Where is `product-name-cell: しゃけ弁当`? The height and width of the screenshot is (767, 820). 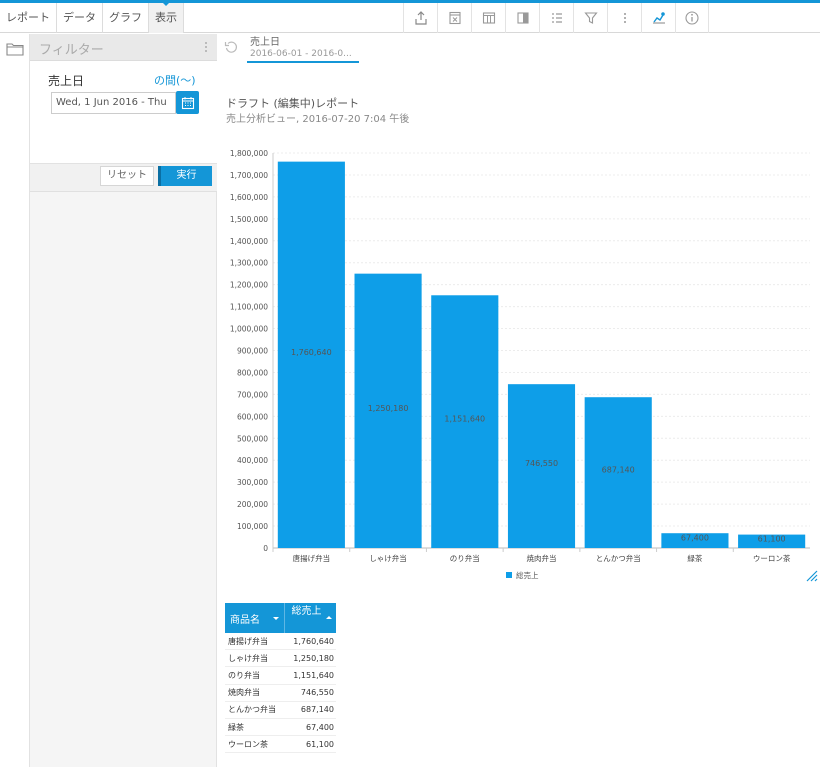
product-name-cell: しゃけ弁当 is located at coordinates (248, 658).